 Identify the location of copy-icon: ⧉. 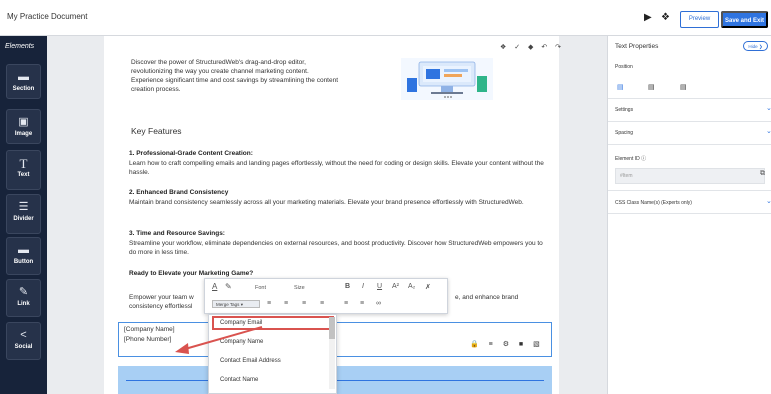
(762, 174).